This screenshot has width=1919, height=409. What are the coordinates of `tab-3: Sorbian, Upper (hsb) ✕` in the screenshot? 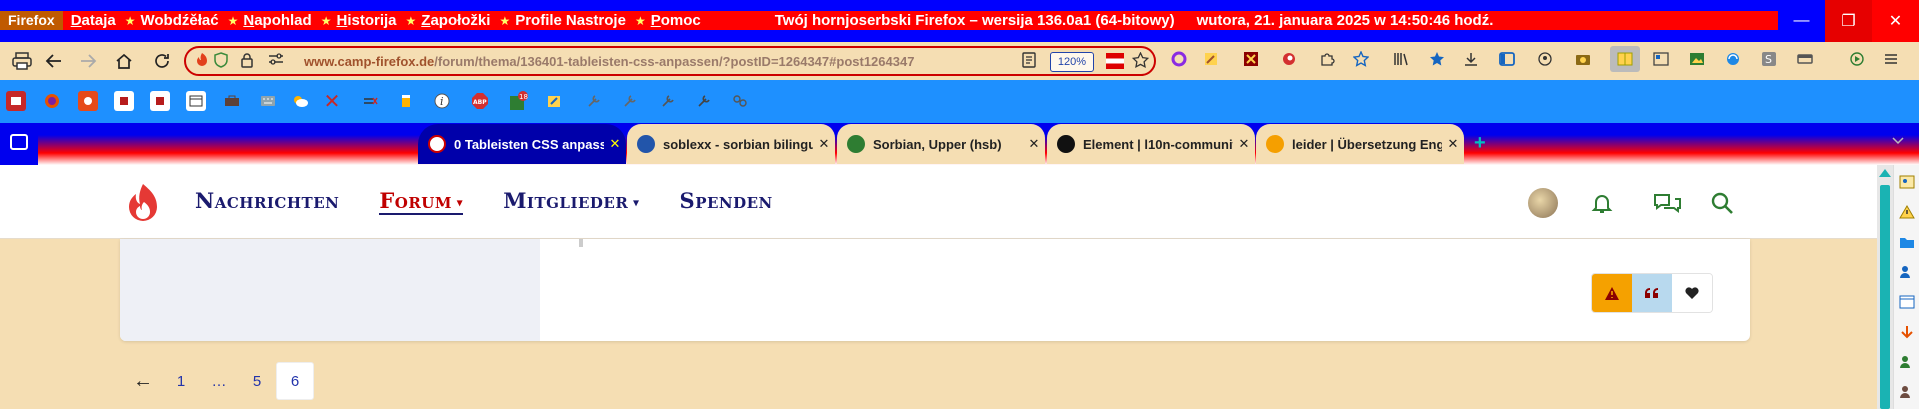 It's located at (941, 144).